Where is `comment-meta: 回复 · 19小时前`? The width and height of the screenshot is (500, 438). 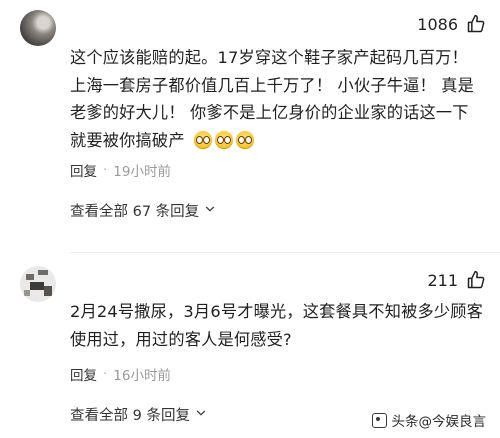 comment-meta: 回复 · 19小时前 is located at coordinates (120, 170).